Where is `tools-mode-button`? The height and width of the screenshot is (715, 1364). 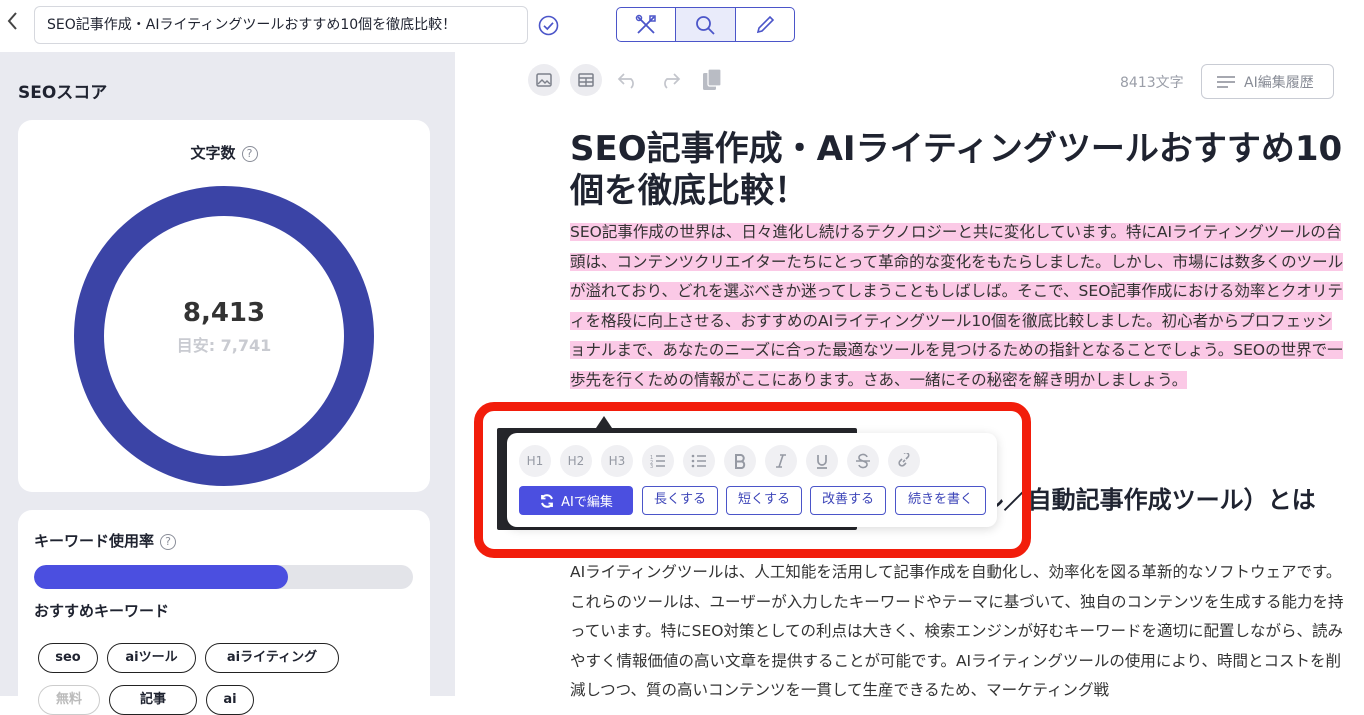
tools-mode-button is located at coordinates (647, 24).